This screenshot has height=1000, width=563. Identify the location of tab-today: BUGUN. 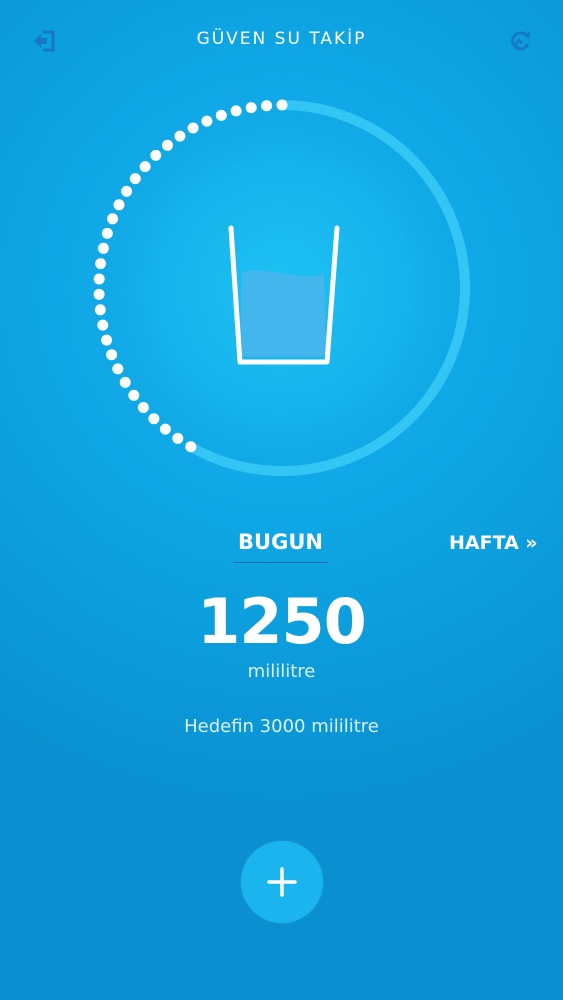
(280, 542).